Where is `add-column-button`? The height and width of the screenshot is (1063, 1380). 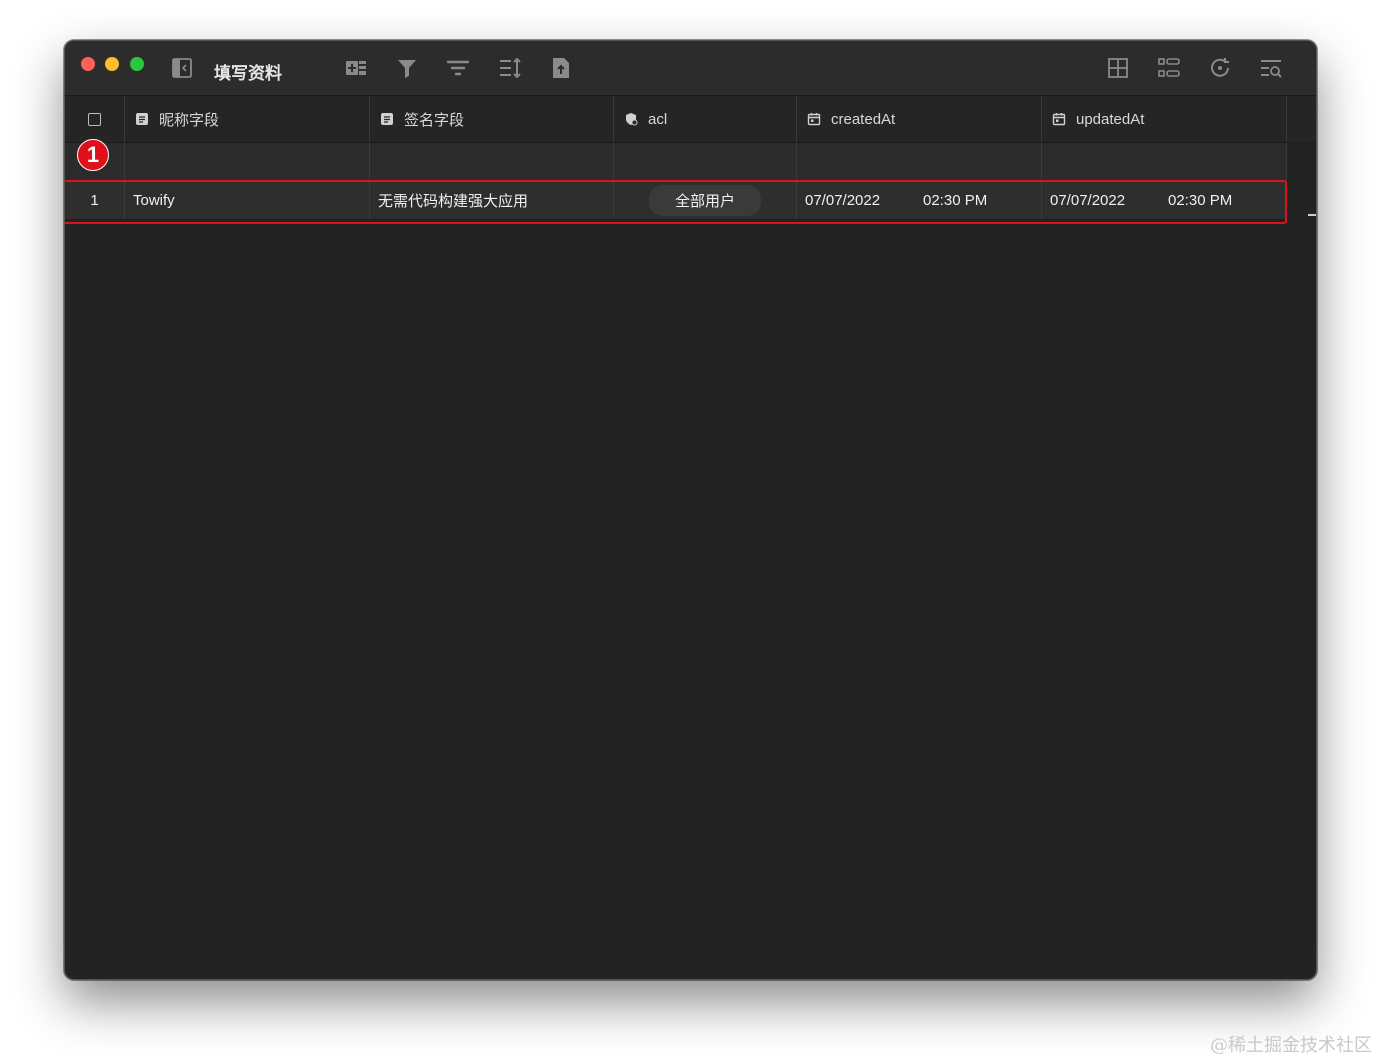 add-column-button is located at coordinates (1312, 215).